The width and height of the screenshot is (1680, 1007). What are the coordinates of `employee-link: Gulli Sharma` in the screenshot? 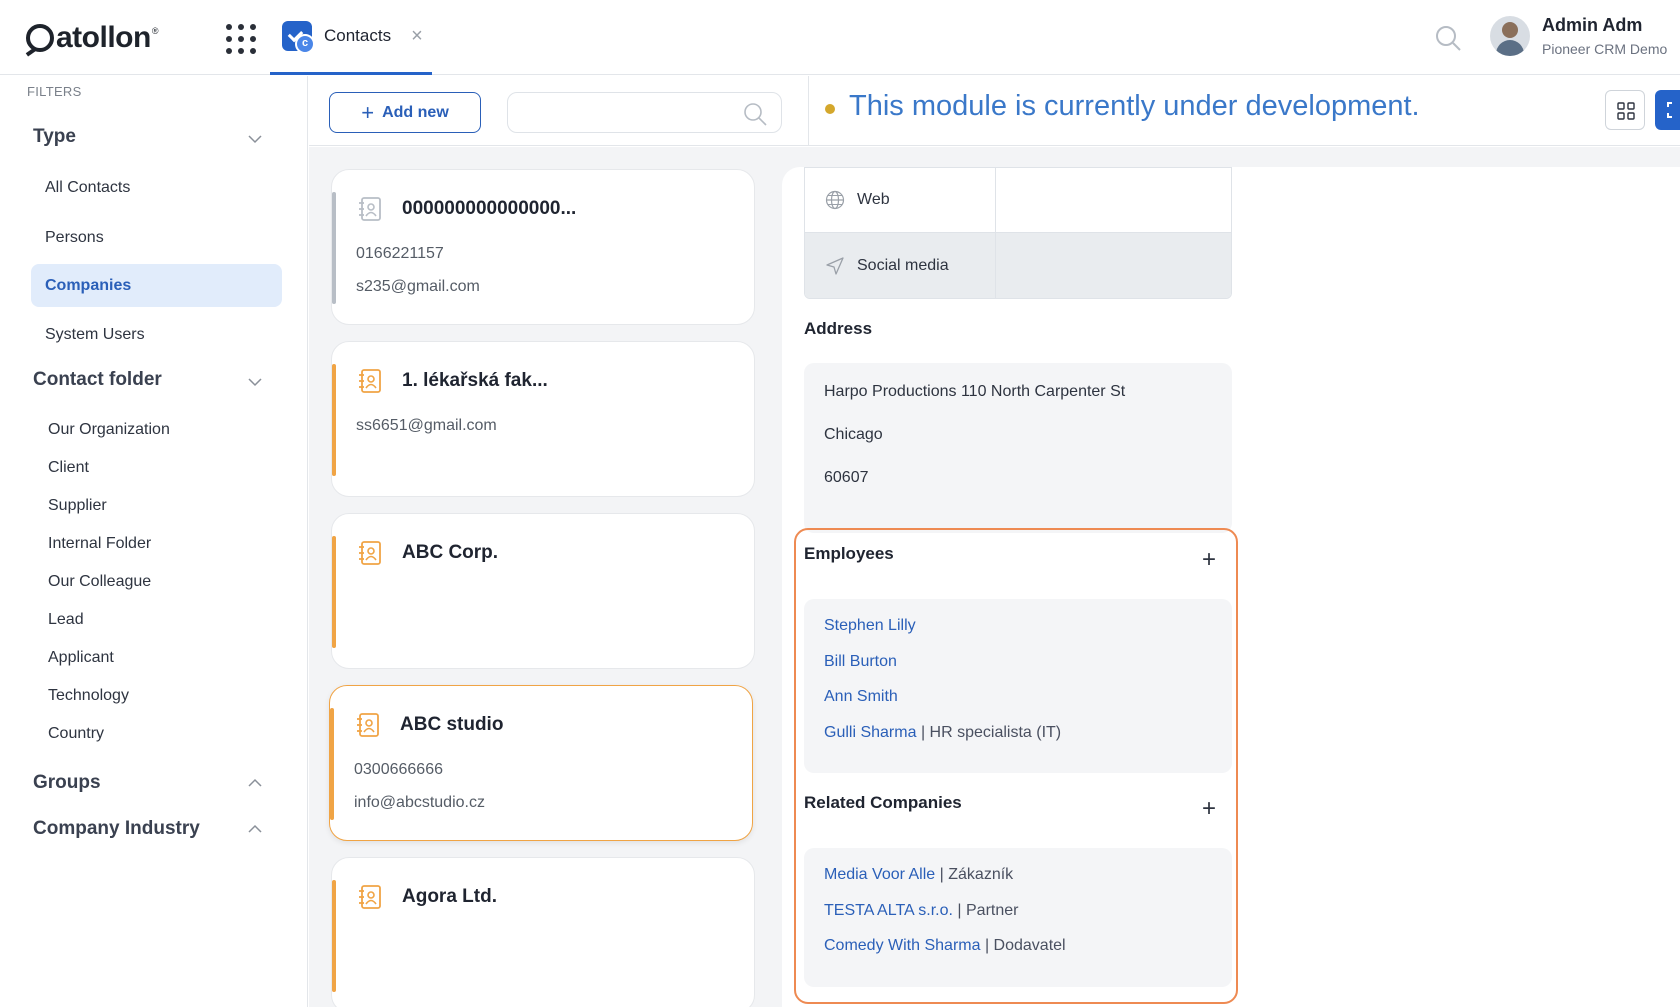 It's located at (870, 732).